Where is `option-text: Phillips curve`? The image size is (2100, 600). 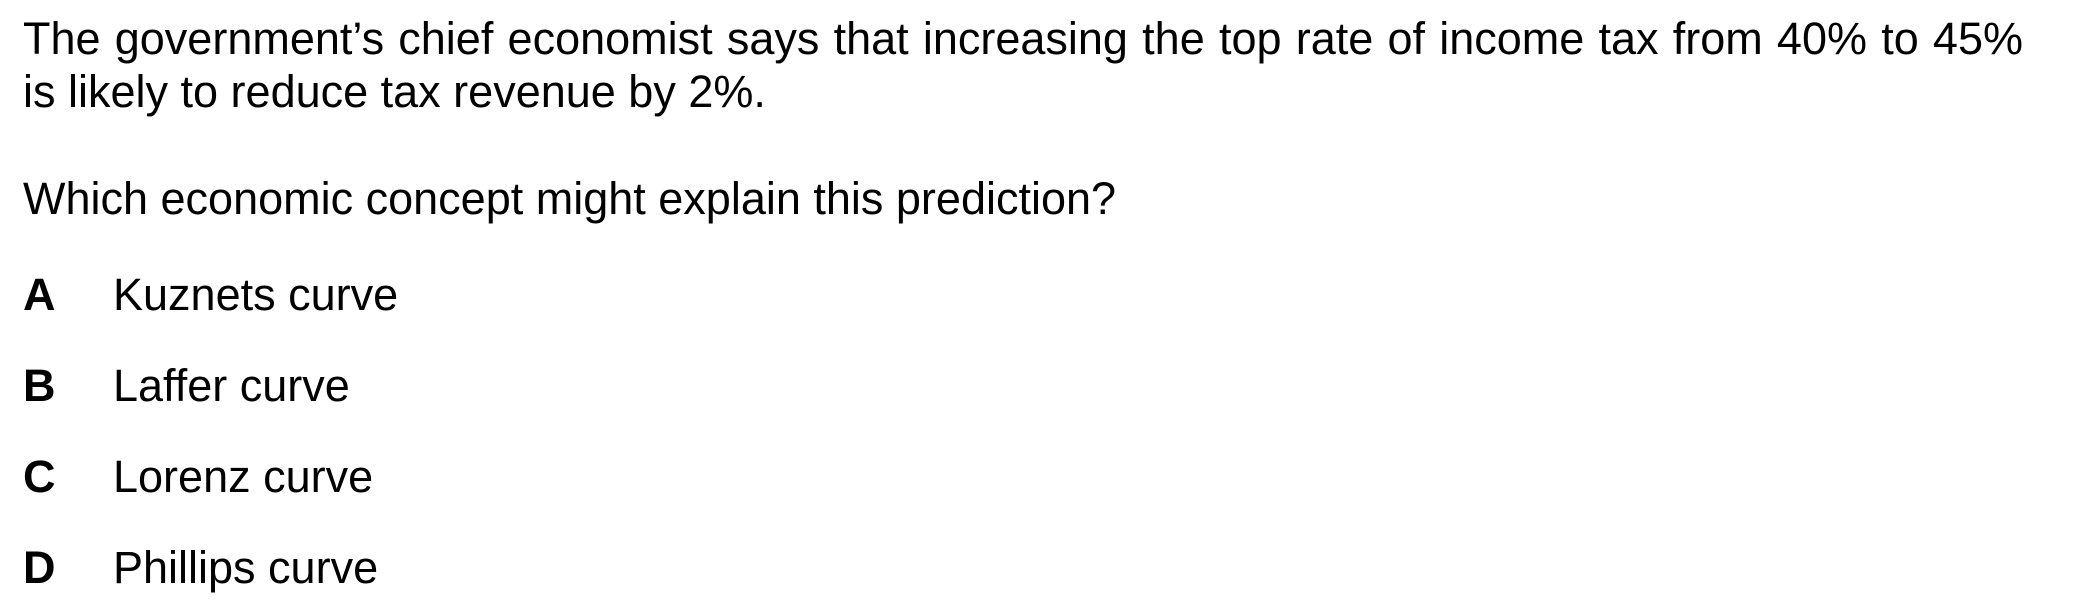
option-text: Phillips curve is located at coordinates (246, 567).